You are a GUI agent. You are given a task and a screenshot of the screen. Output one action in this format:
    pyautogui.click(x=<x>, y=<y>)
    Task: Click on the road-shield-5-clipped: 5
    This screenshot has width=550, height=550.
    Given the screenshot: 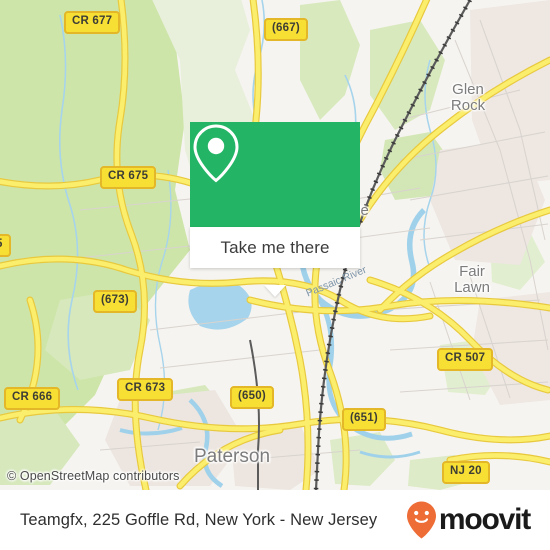 What is the action you would take?
    pyautogui.click(x=5, y=245)
    